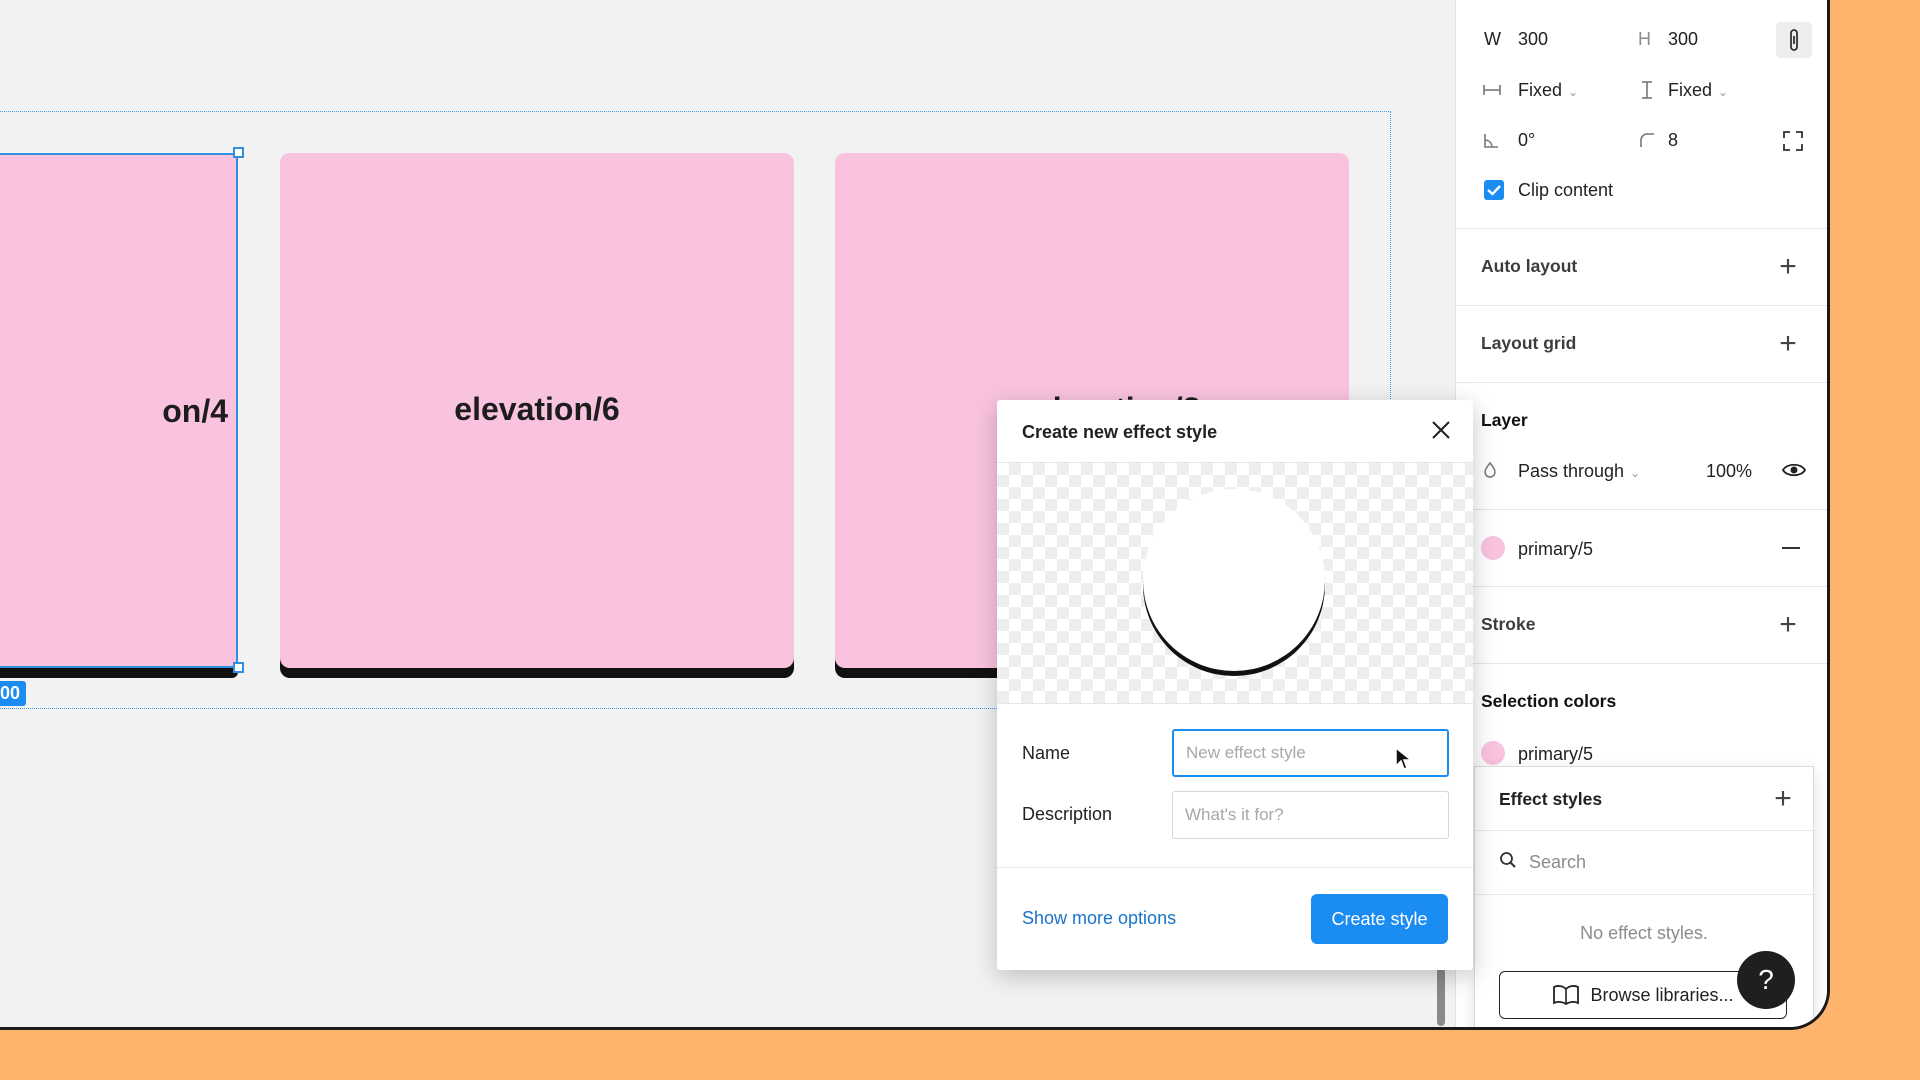 This screenshot has height=1080, width=1920. Describe the element at coordinates (1641, 445) in the screenshot. I see `layer-section: Layer Pass through ⌄ 100%` at that location.